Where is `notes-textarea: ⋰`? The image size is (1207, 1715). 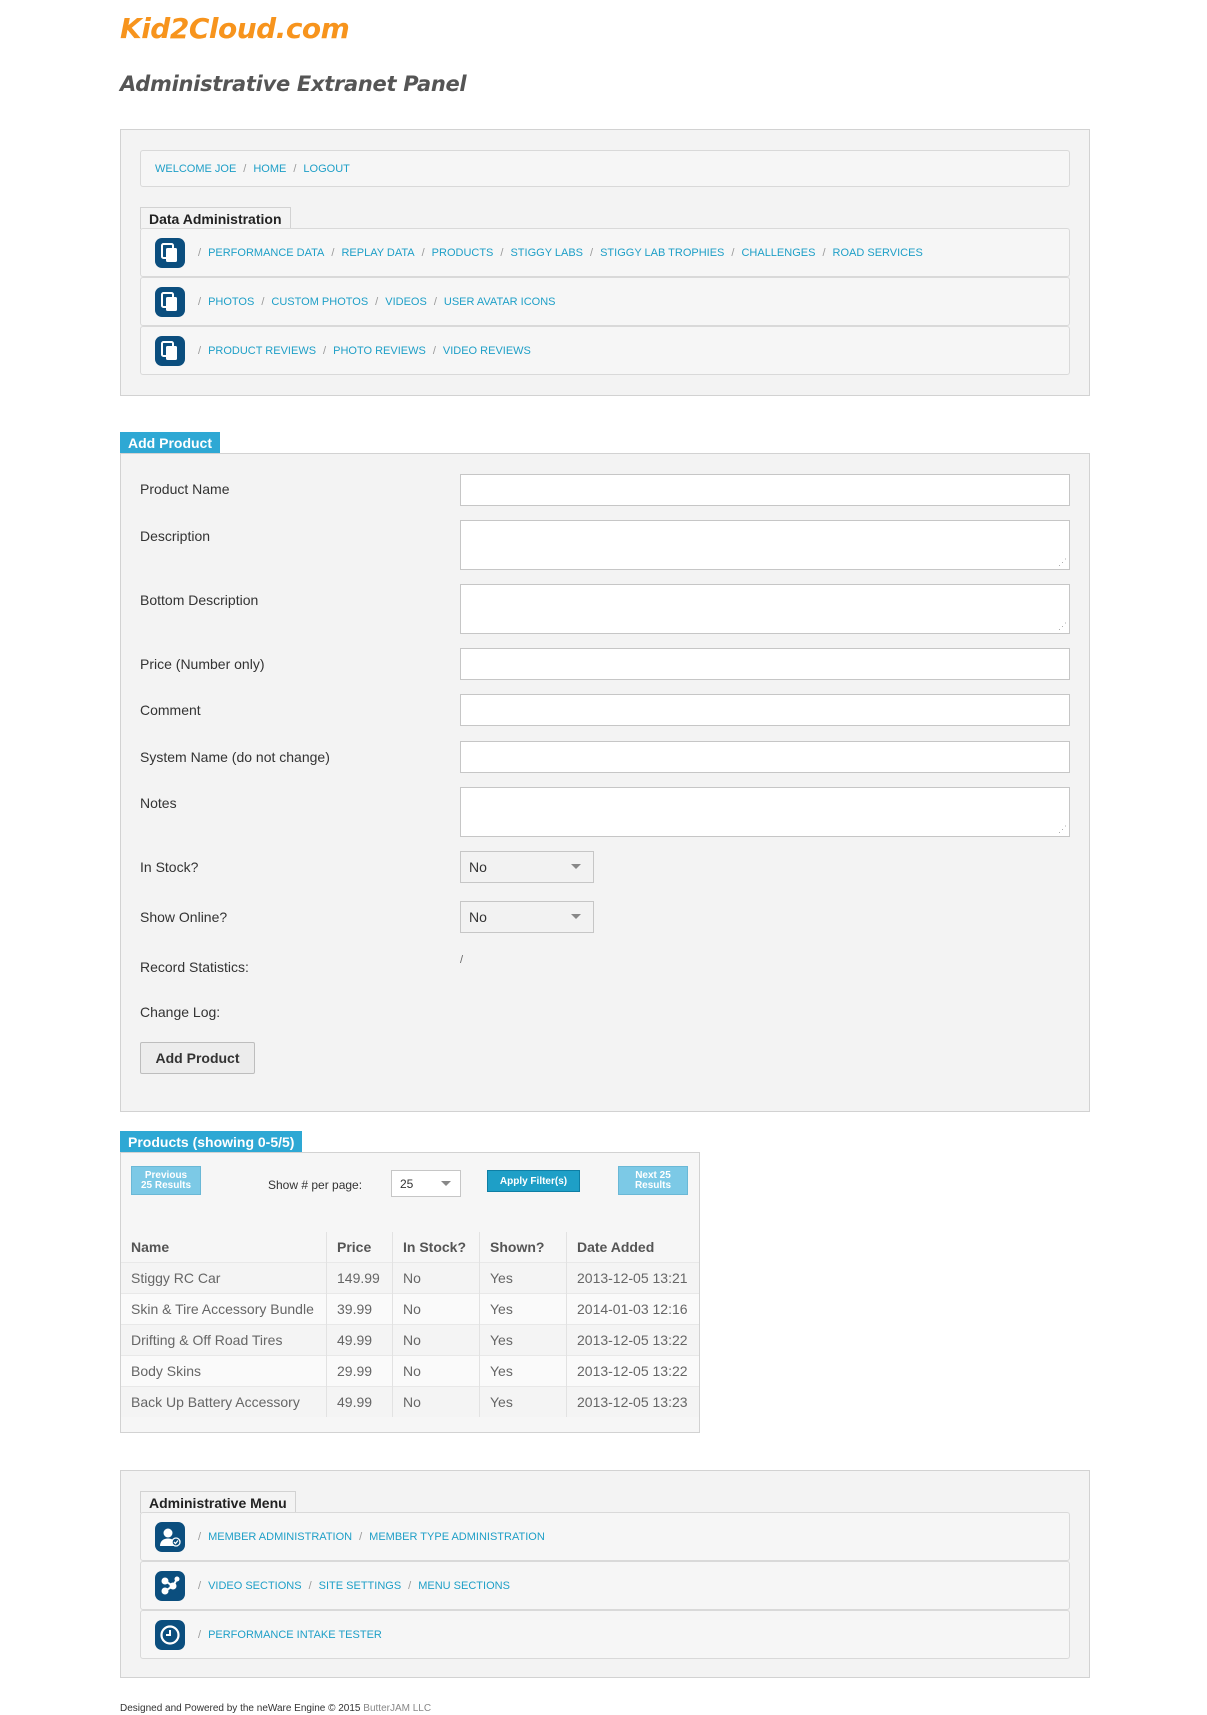 notes-textarea: ⋰ is located at coordinates (765, 812).